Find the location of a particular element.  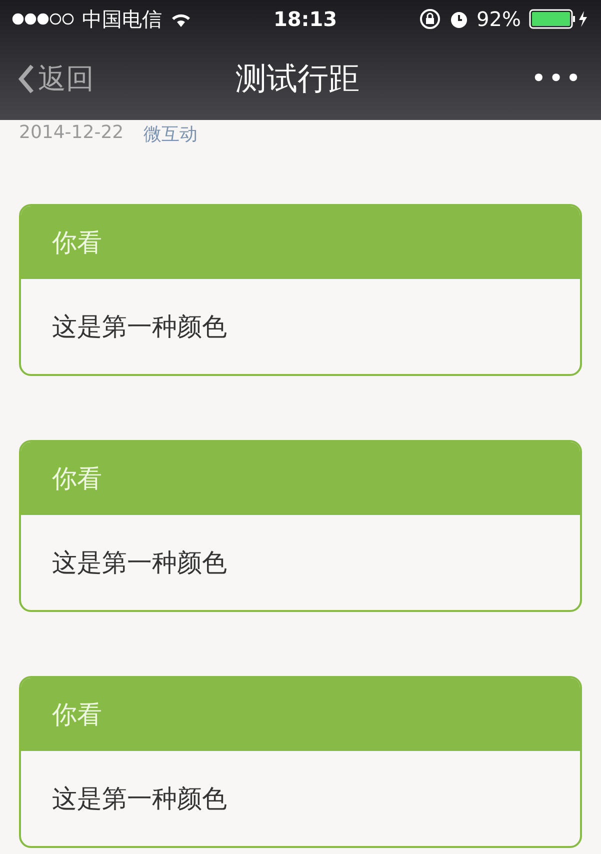

clock-time: 18:13 is located at coordinates (305, 19).